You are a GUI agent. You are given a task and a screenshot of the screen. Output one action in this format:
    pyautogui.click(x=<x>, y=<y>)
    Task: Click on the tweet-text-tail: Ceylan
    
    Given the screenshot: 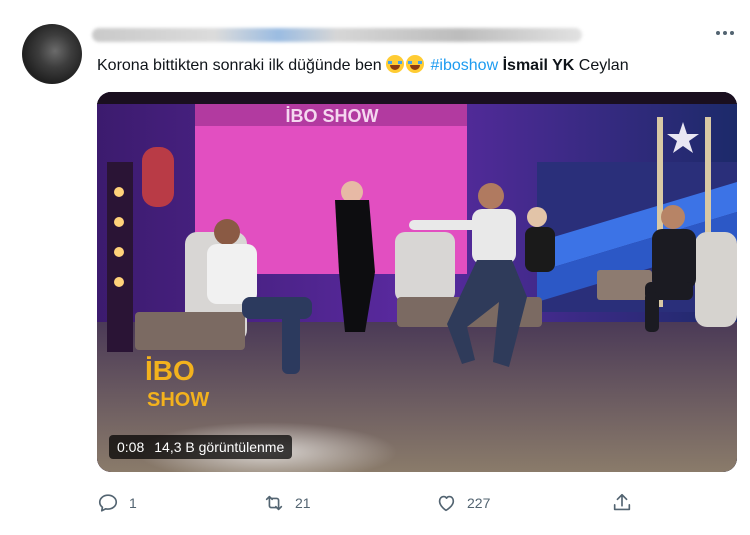 What is the action you would take?
    pyautogui.click(x=601, y=65)
    